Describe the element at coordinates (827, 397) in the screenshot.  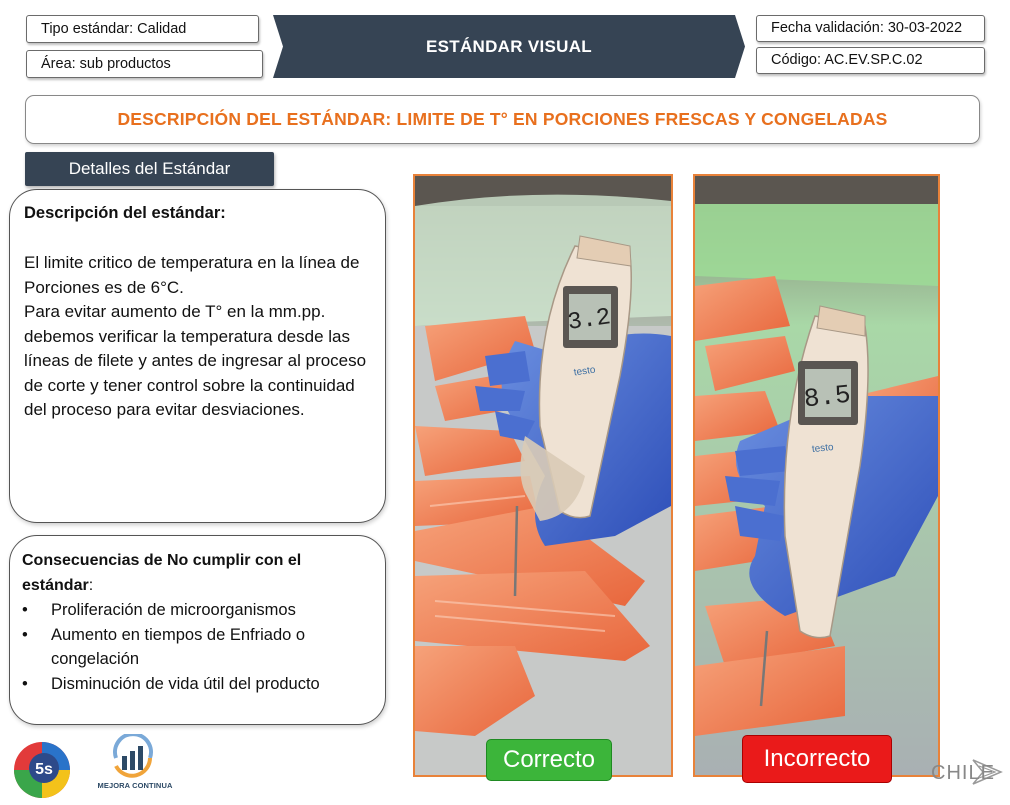
I see `incorrect-thermometer-reading: 8.5` at that location.